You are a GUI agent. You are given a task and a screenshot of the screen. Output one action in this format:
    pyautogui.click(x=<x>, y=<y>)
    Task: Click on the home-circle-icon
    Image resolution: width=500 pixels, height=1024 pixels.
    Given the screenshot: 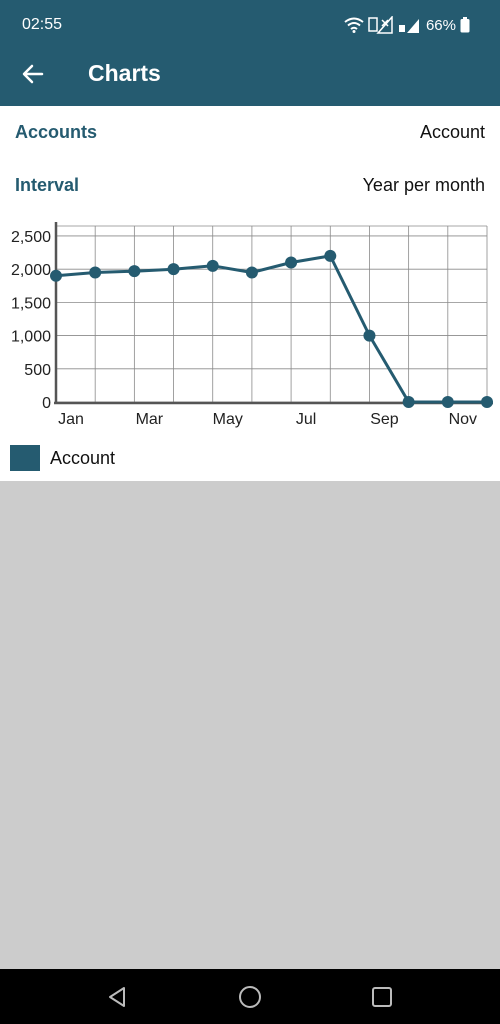 What is the action you would take?
    pyautogui.click(x=250, y=997)
    